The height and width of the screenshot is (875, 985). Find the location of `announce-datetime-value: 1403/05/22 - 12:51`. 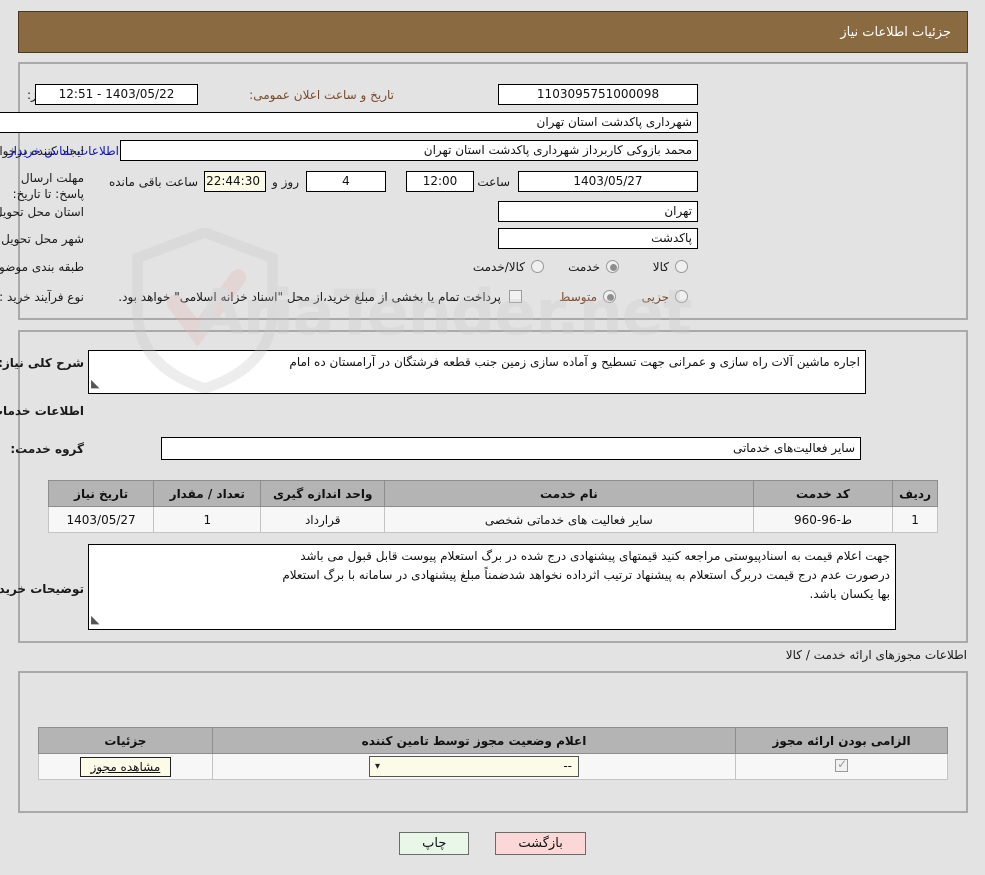

announce-datetime-value: 1403/05/22 - 12:51 is located at coordinates (116, 94).